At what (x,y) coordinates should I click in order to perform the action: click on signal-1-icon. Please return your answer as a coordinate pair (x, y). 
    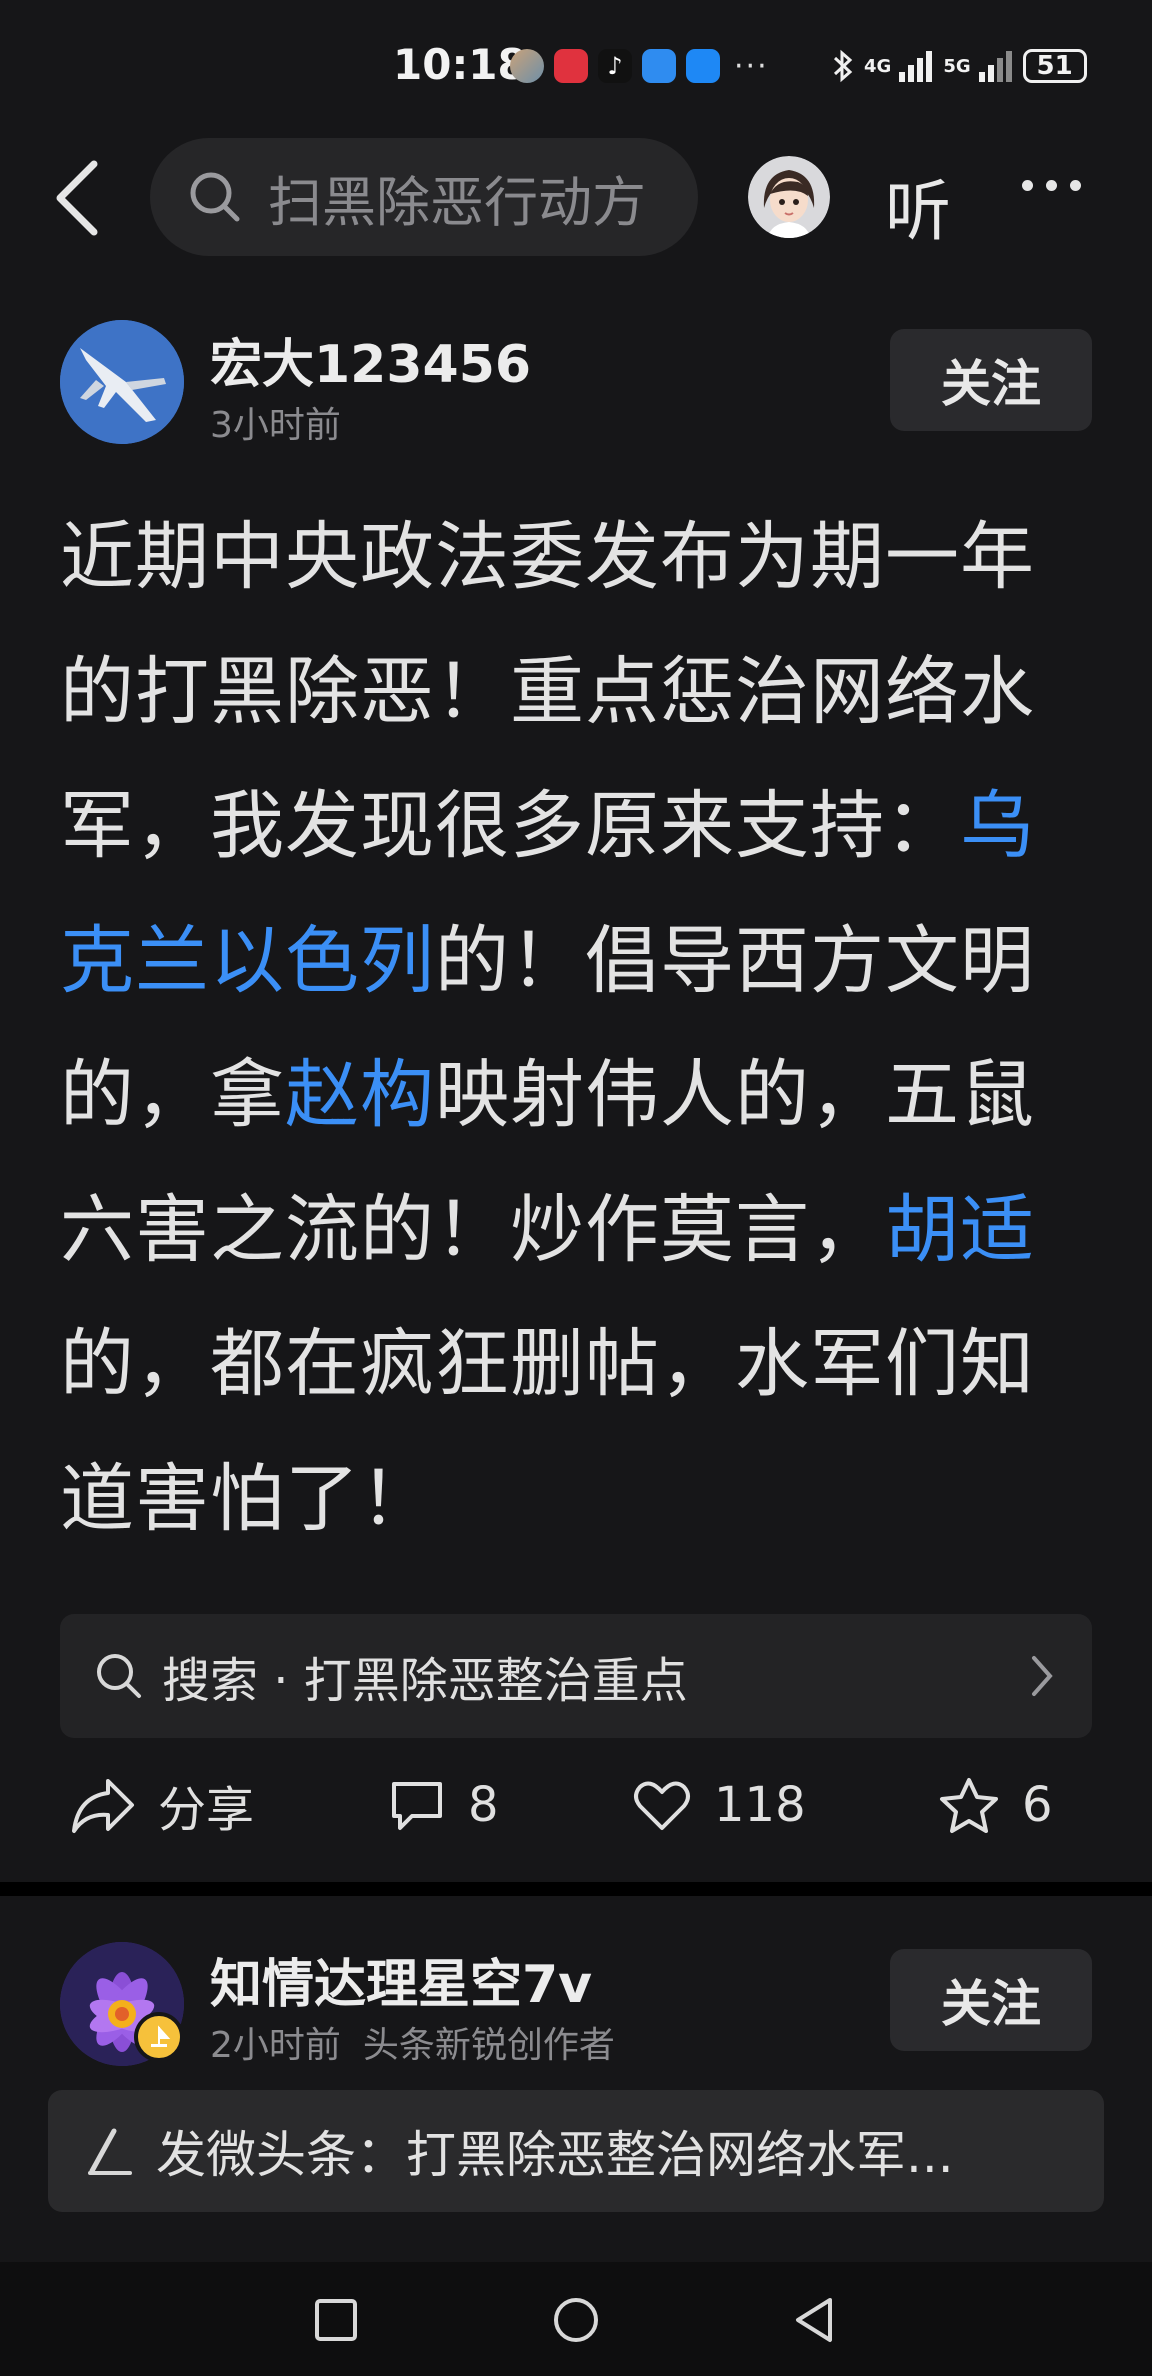
    Looking at the image, I should click on (916, 66).